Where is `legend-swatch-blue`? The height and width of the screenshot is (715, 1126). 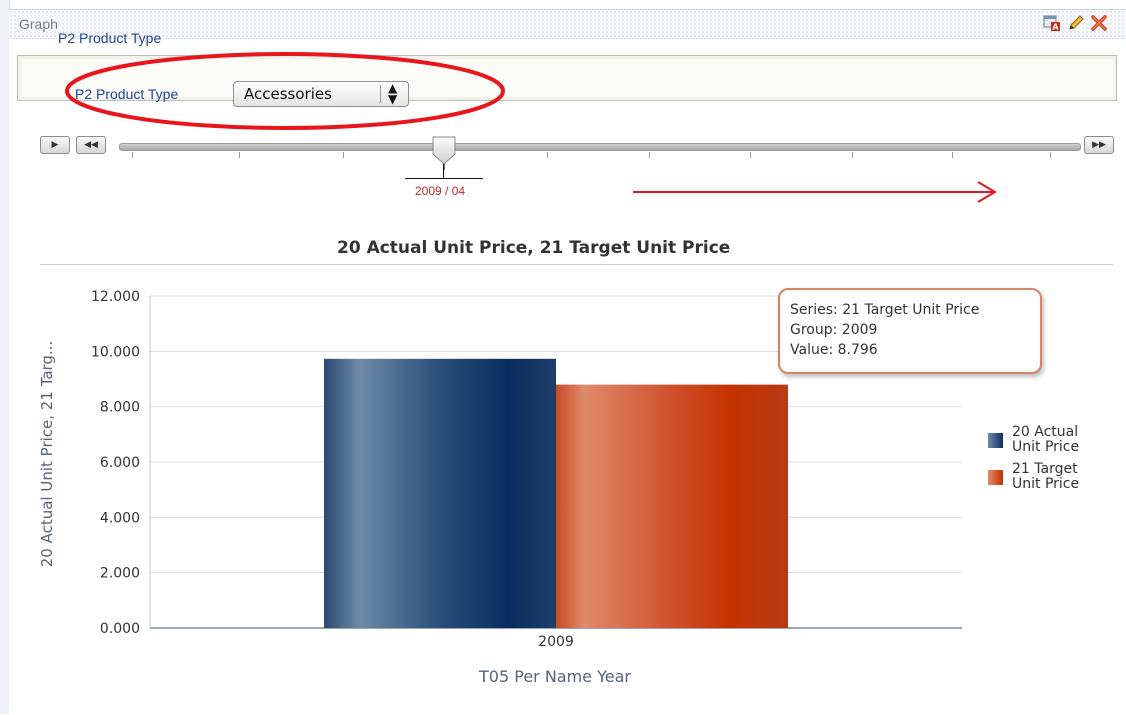
legend-swatch-blue is located at coordinates (995, 440).